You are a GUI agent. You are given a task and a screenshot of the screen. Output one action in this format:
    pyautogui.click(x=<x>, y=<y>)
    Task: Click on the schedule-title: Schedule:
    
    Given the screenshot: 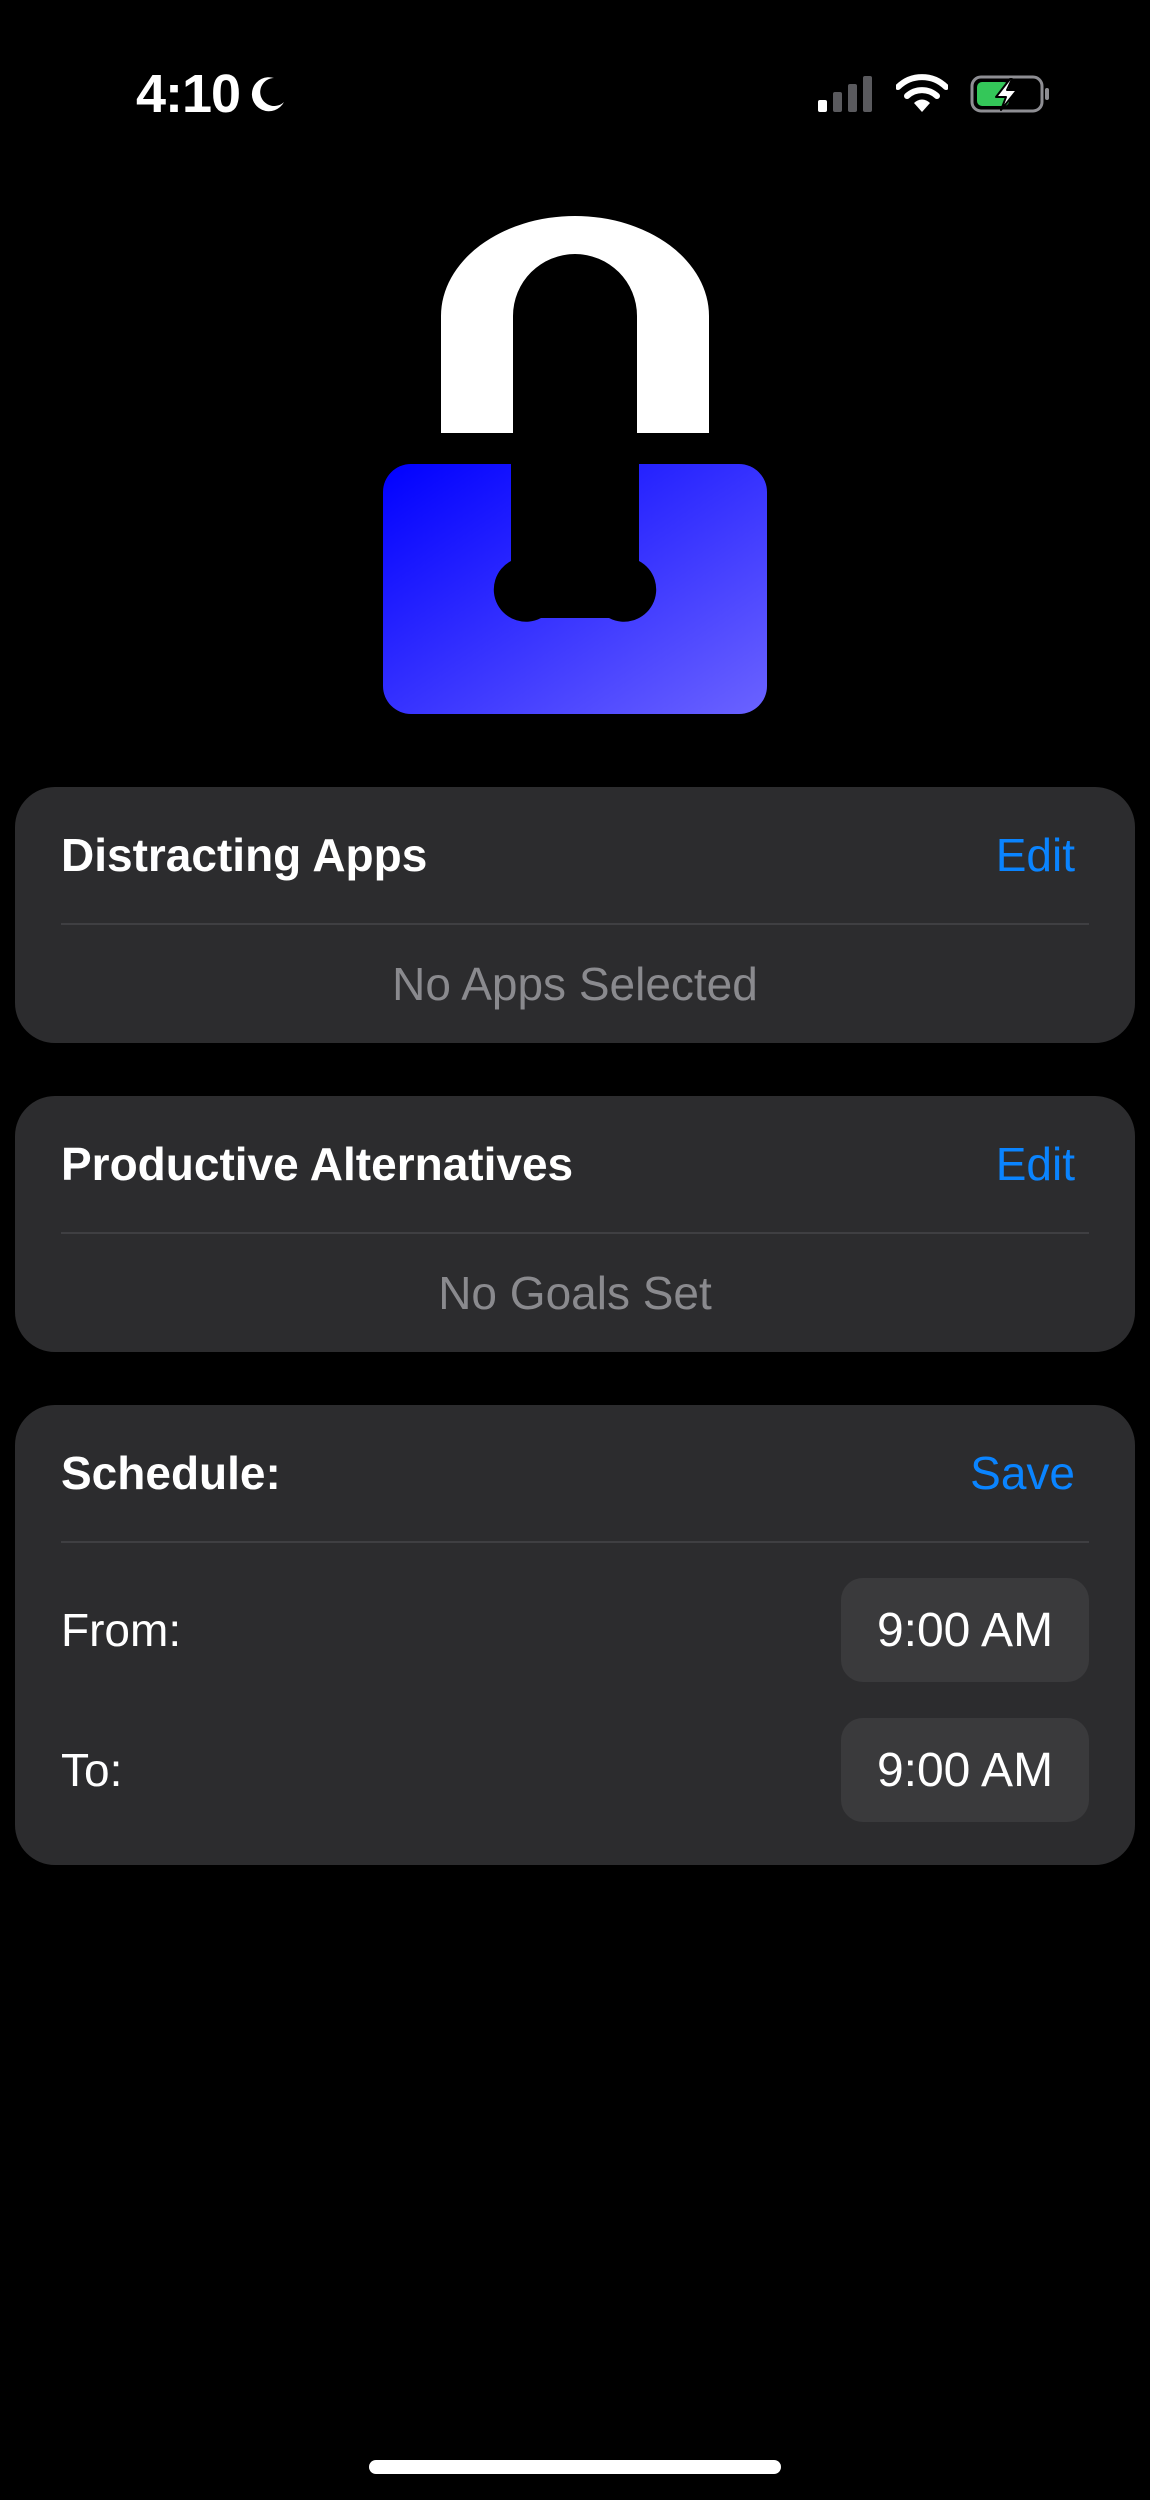 What is the action you would take?
    pyautogui.click(x=171, y=1473)
    